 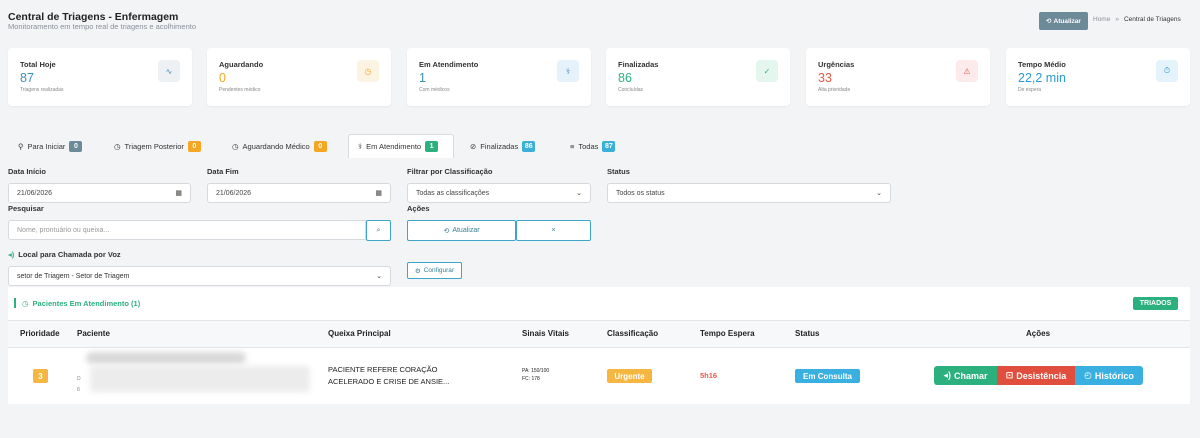 I want to click on priority-badge: 3, so click(x=40, y=376).